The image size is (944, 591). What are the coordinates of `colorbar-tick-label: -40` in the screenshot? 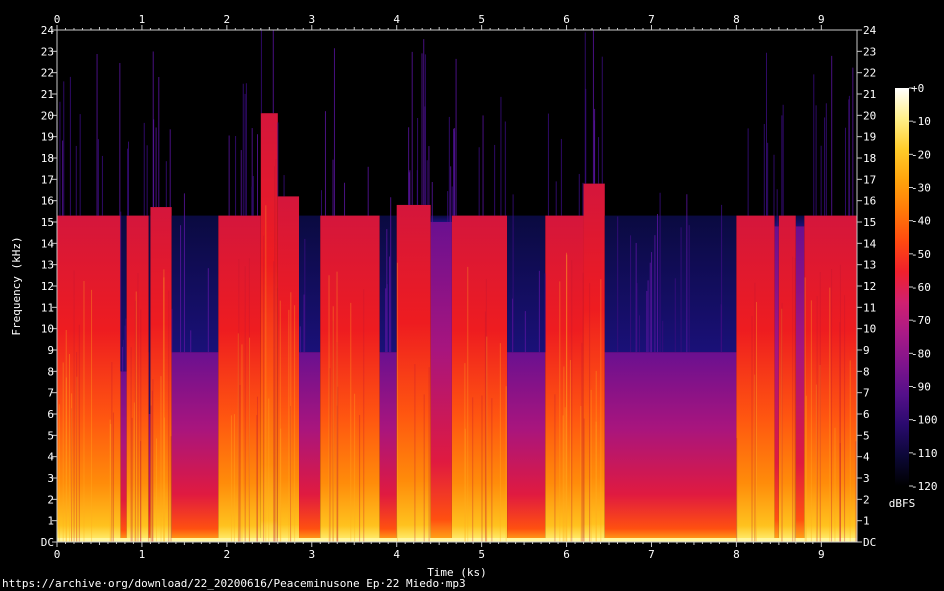 It's located at (921, 221).